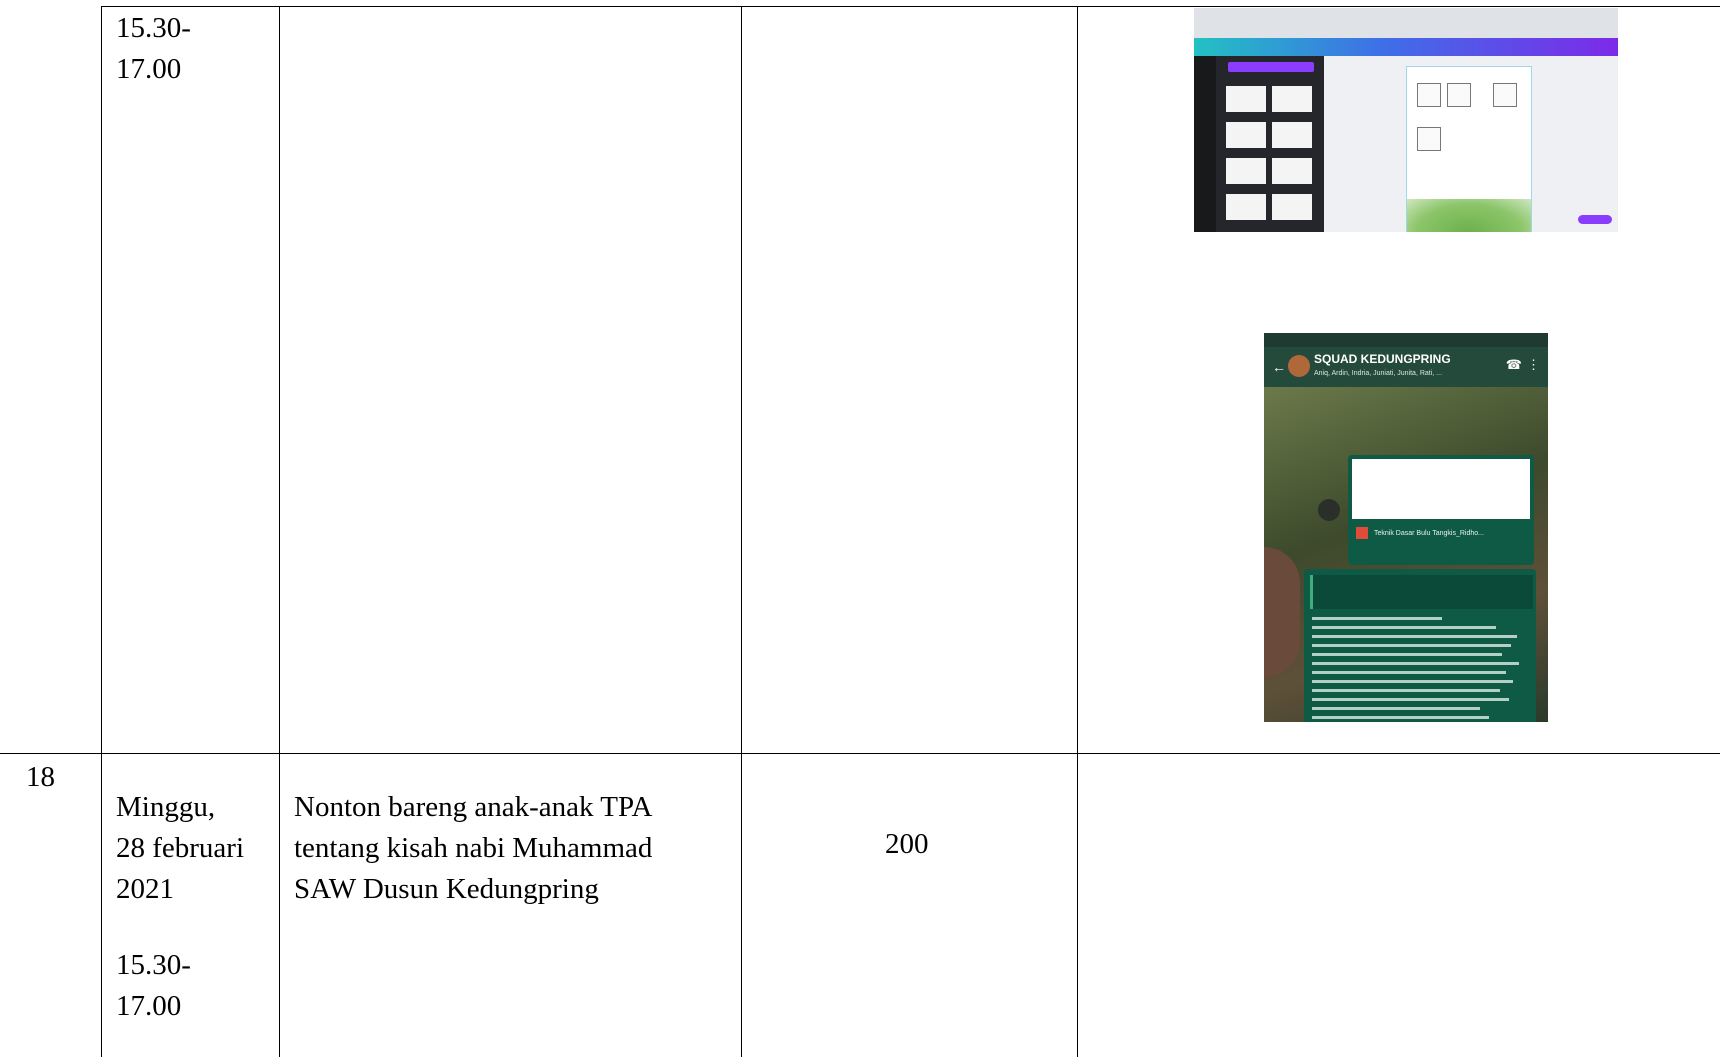 This screenshot has height=1057, width=1720. I want to click on document-preview, so click(1441, 489).